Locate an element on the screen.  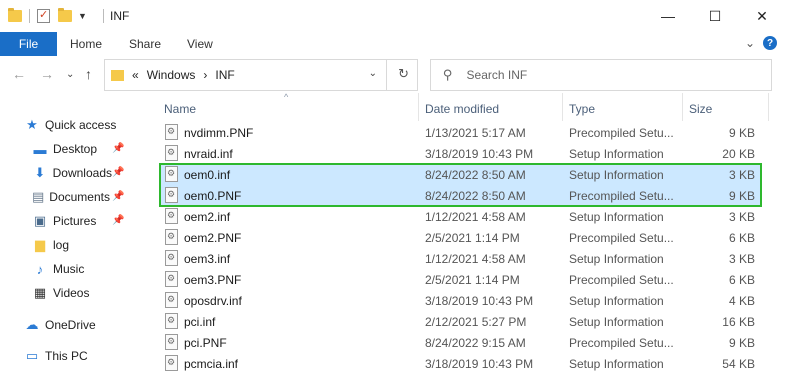
sort-ascending-icon: ^ is located at coordinates (286, 97).